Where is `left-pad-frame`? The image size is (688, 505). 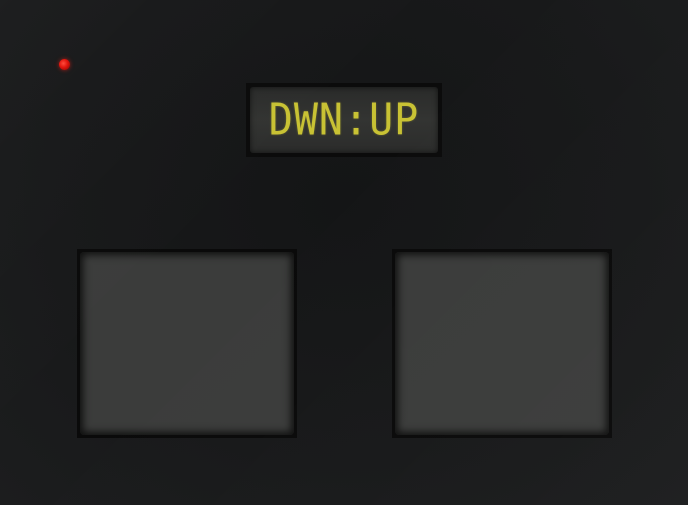 left-pad-frame is located at coordinates (187, 343).